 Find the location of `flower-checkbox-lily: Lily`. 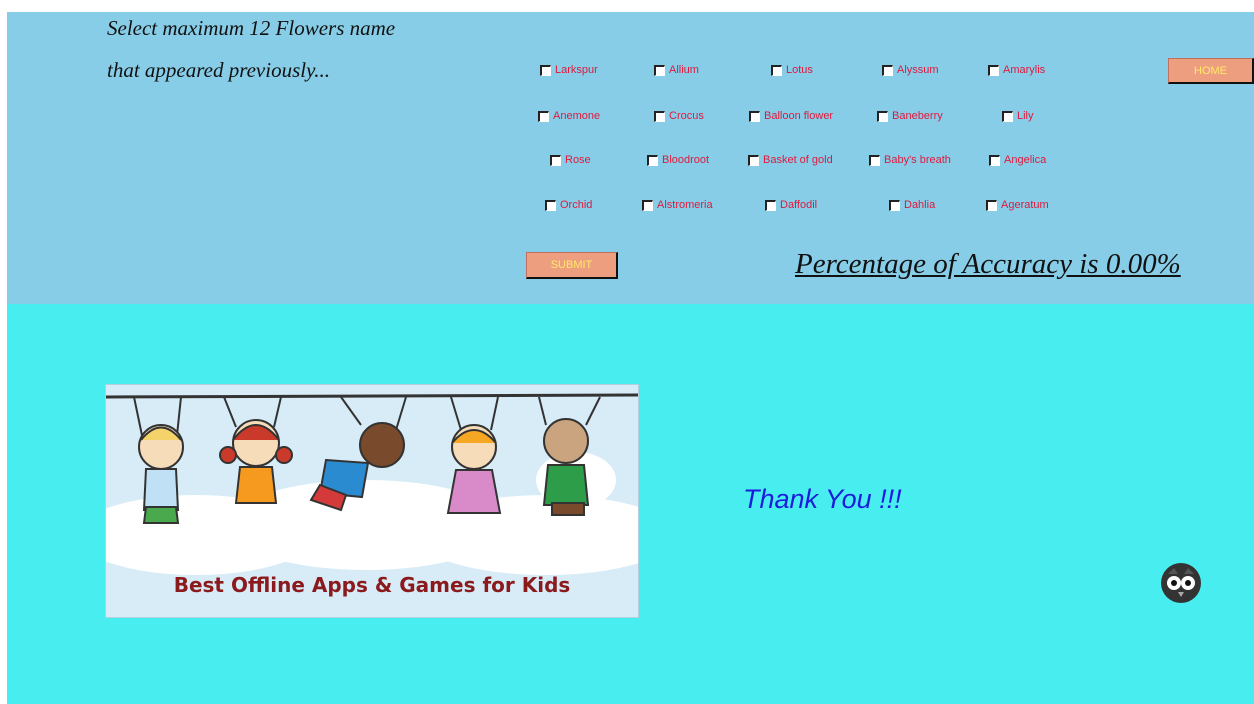

flower-checkbox-lily: Lily is located at coordinates (1018, 116).